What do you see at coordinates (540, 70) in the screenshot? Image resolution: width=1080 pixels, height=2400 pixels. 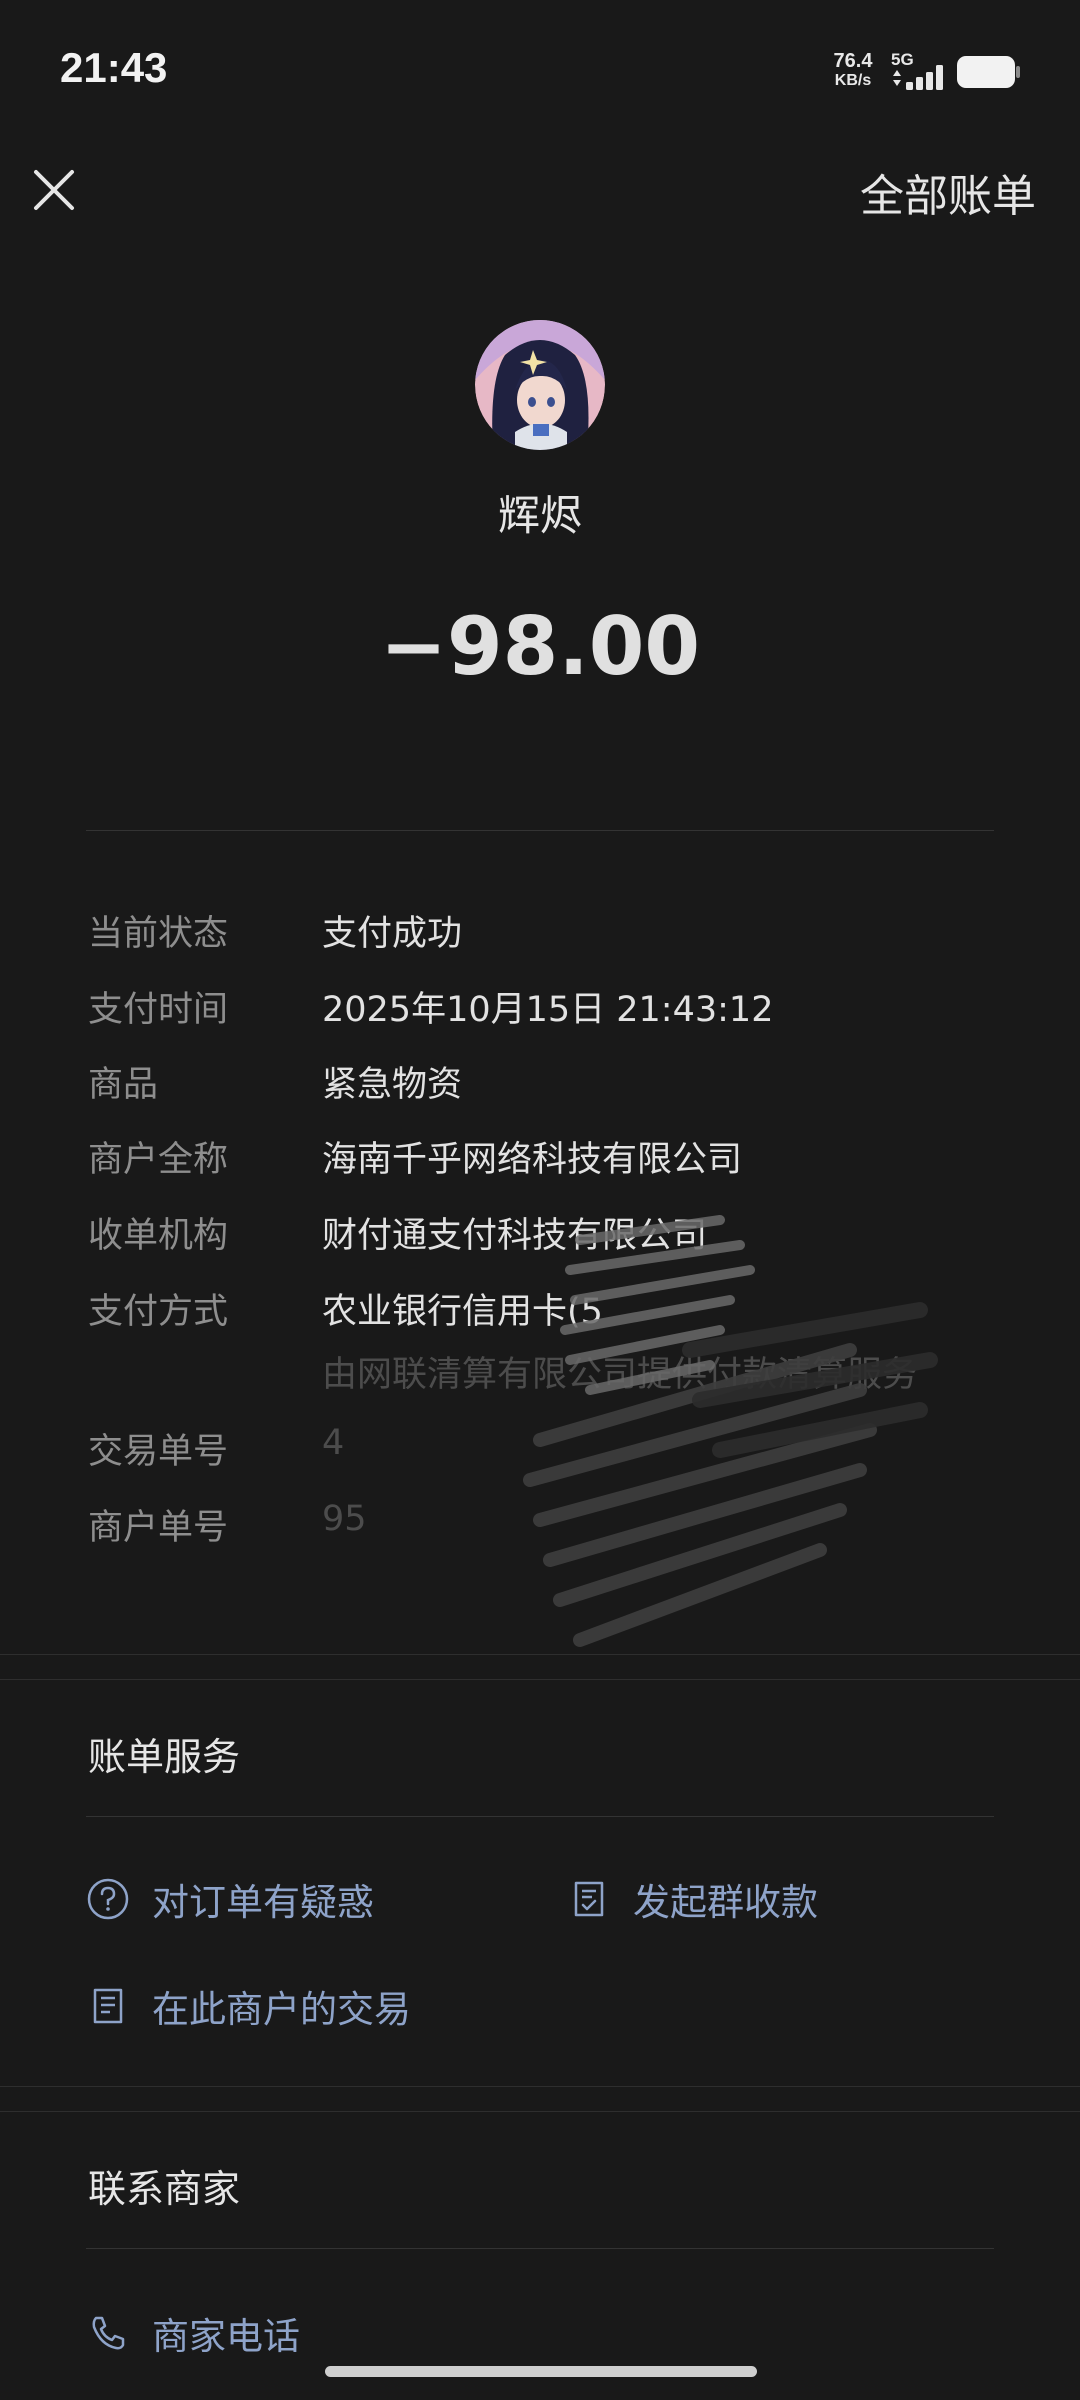 I see `status-bar: 21:43 76.4 KB/s 5G` at bounding box center [540, 70].